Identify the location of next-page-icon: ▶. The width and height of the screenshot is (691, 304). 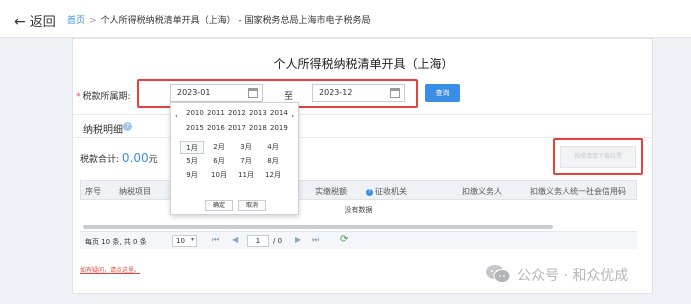
(298, 239).